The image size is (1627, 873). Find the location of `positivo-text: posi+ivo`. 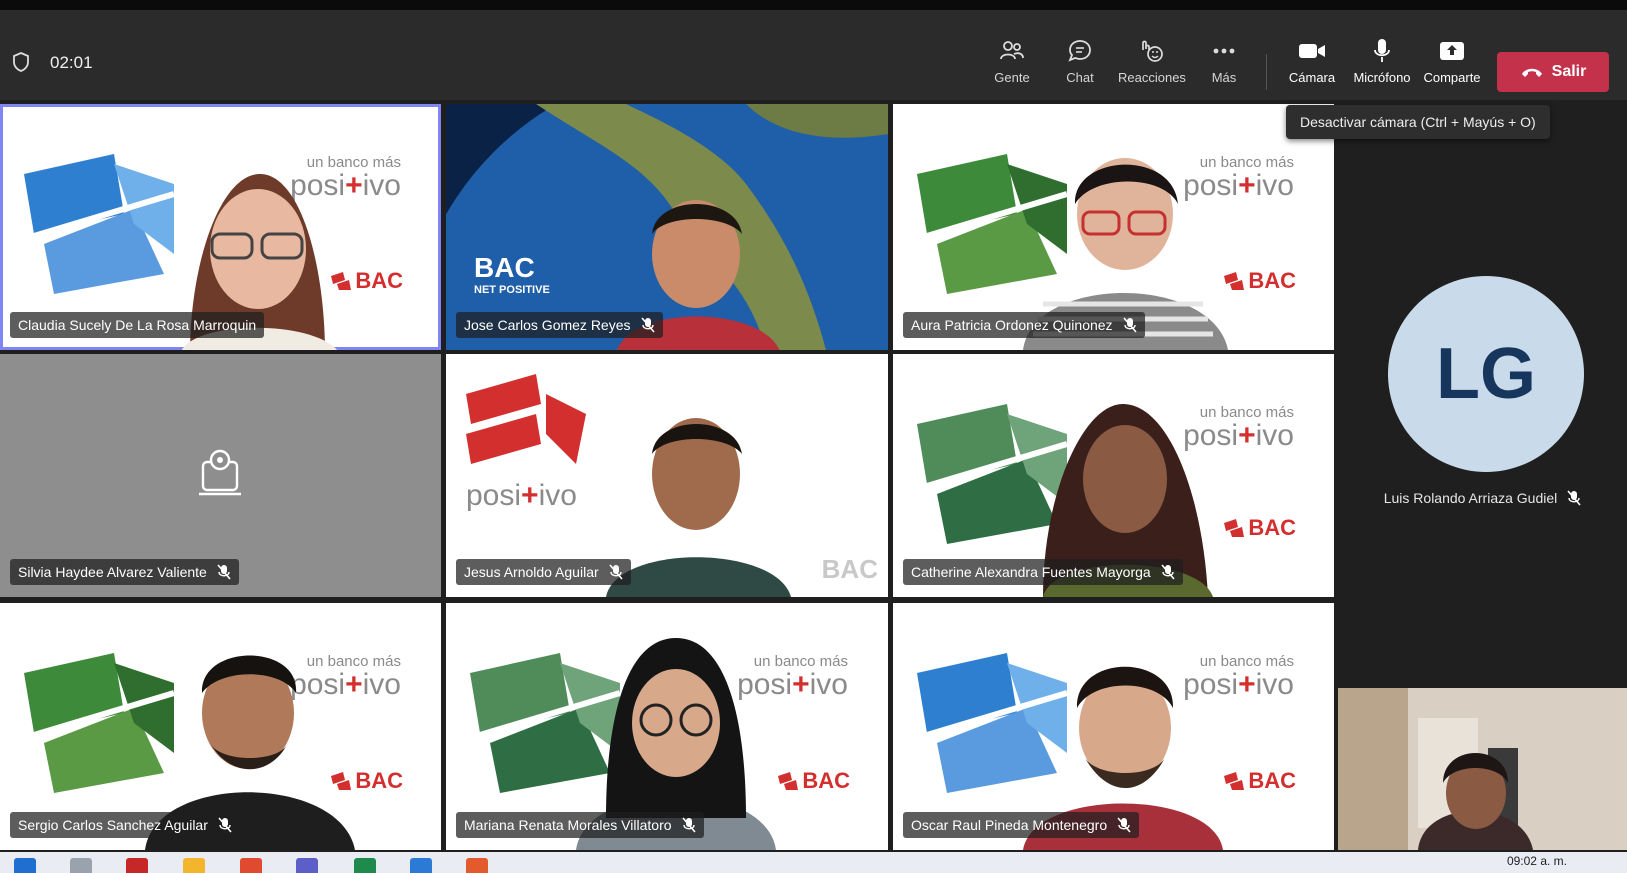

positivo-text: posi+ivo is located at coordinates (521, 496).